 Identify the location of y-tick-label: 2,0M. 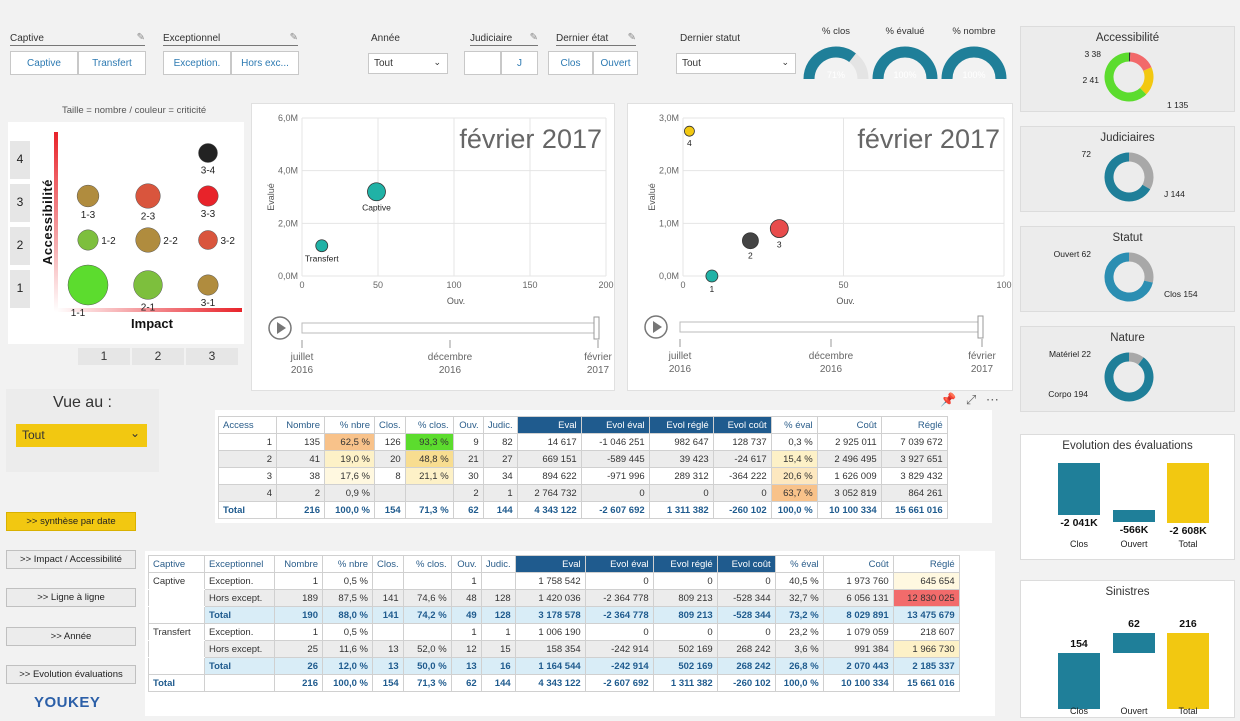
(288, 223).